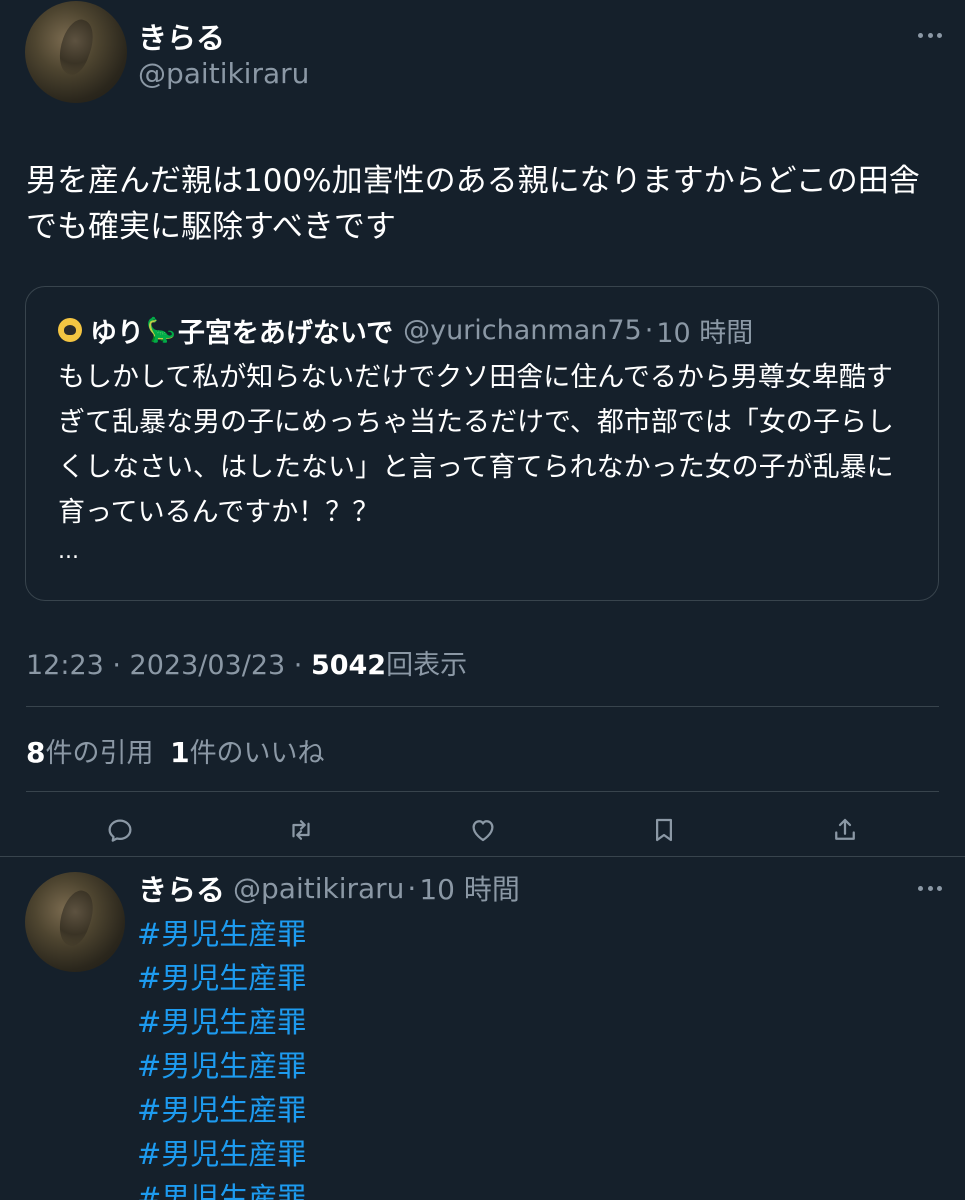 The height and width of the screenshot is (1200, 965). What do you see at coordinates (318, 888) in the screenshot?
I see `reply-author-handle: @paitikiraru` at bounding box center [318, 888].